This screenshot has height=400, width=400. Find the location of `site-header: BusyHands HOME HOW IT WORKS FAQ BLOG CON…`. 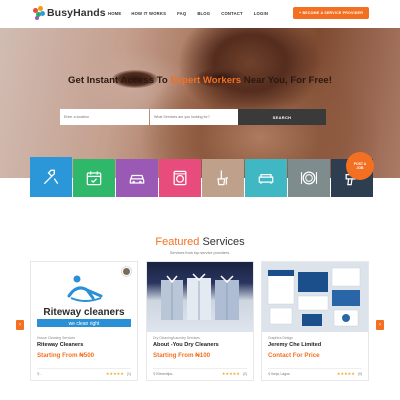

site-header: BusyHands HOME HOW IT WORKS FAQ BLOG CON… is located at coordinates (200, 14).